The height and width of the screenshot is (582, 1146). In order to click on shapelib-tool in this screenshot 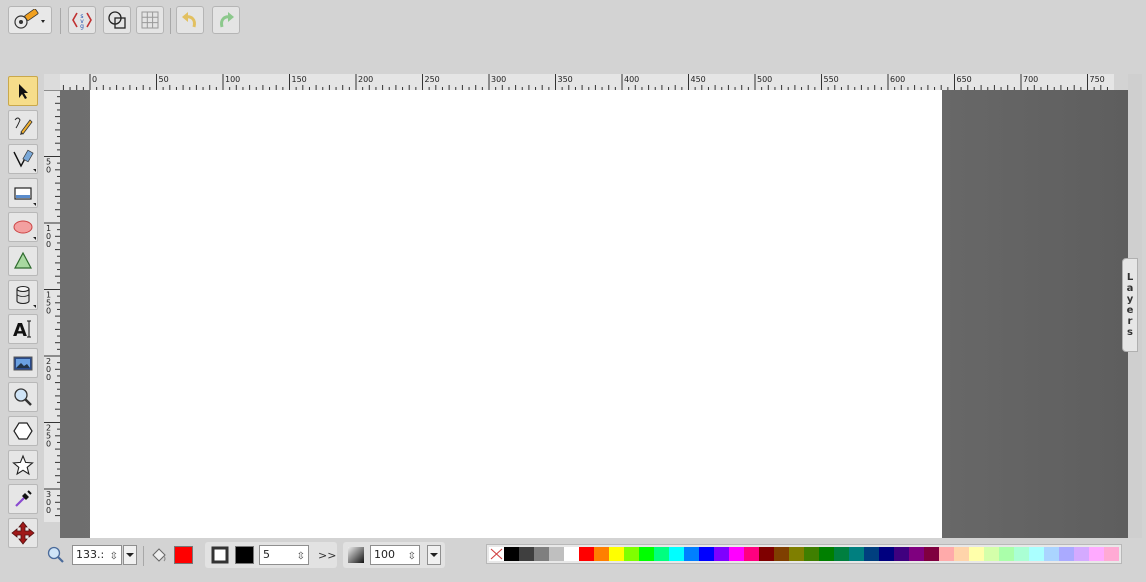, I will do `click(23, 261)`.